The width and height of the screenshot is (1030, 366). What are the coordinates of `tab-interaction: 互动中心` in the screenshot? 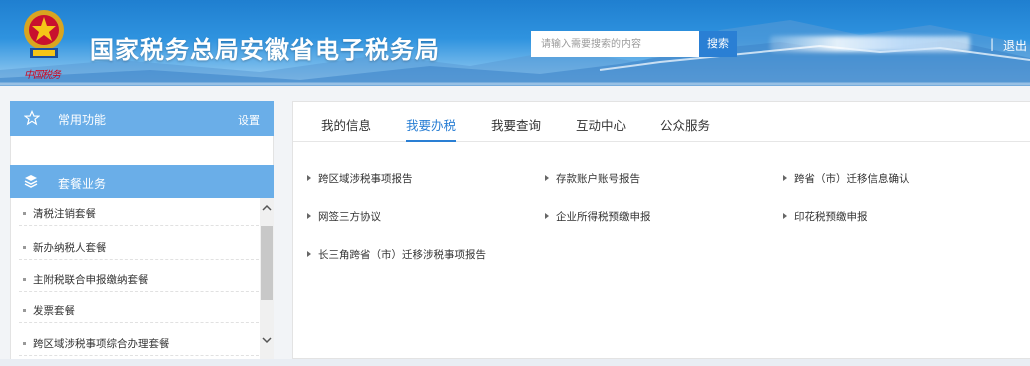 It's located at (601, 128).